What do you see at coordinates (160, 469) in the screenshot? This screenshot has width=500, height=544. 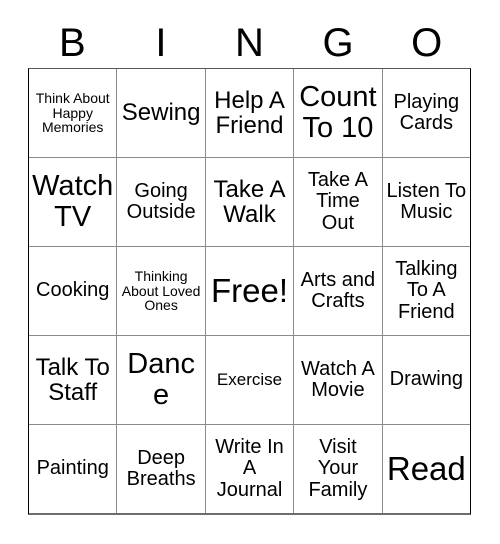 I see `bingo-cell: Deep Breaths` at bounding box center [160, 469].